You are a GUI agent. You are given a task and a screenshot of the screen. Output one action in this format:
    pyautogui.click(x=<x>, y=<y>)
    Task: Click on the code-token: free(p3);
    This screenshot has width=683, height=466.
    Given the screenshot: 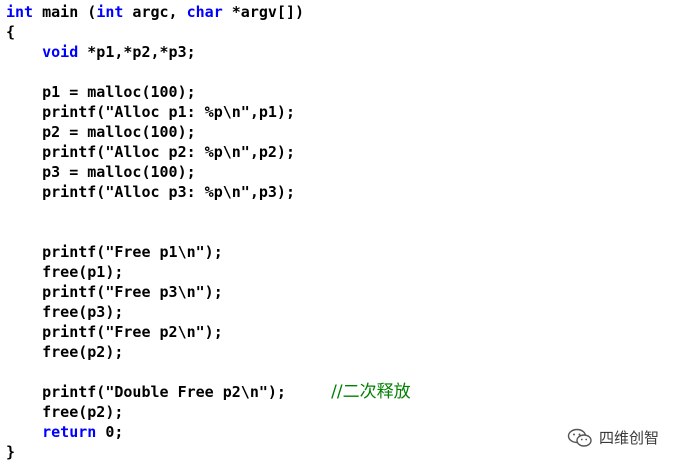 What is the action you would take?
    pyautogui.click(x=65, y=312)
    